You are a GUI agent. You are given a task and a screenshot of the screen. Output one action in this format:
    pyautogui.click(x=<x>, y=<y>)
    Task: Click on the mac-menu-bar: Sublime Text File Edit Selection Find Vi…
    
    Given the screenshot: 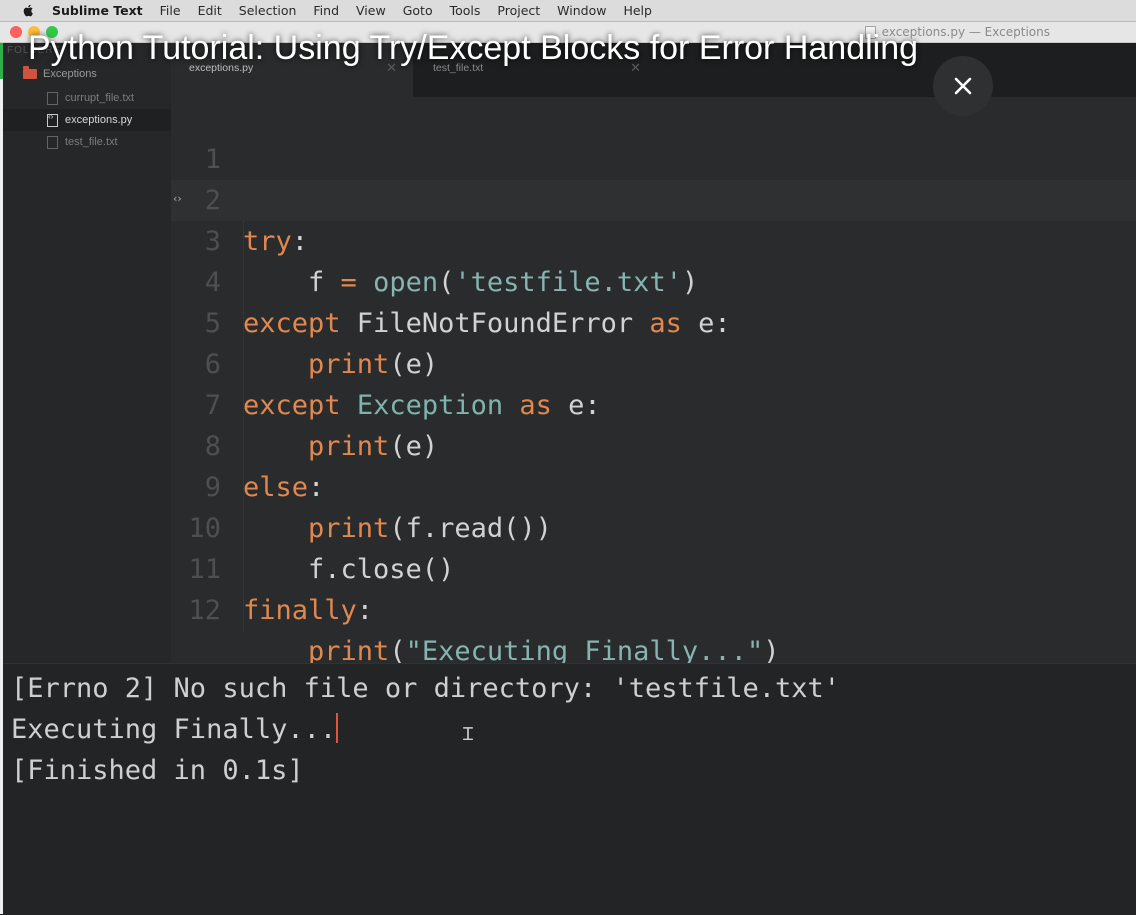 What is the action you would take?
    pyautogui.click(x=568, y=11)
    